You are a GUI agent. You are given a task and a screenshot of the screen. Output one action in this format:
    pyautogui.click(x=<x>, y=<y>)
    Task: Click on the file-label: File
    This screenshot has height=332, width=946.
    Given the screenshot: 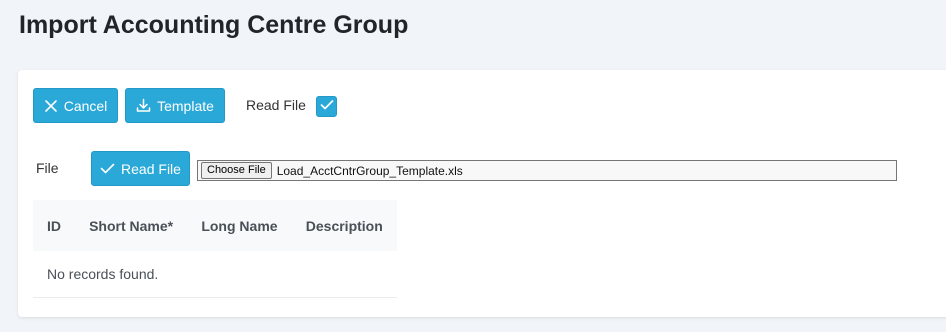 What is the action you would take?
    pyautogui.click(x=47, y=168)
    